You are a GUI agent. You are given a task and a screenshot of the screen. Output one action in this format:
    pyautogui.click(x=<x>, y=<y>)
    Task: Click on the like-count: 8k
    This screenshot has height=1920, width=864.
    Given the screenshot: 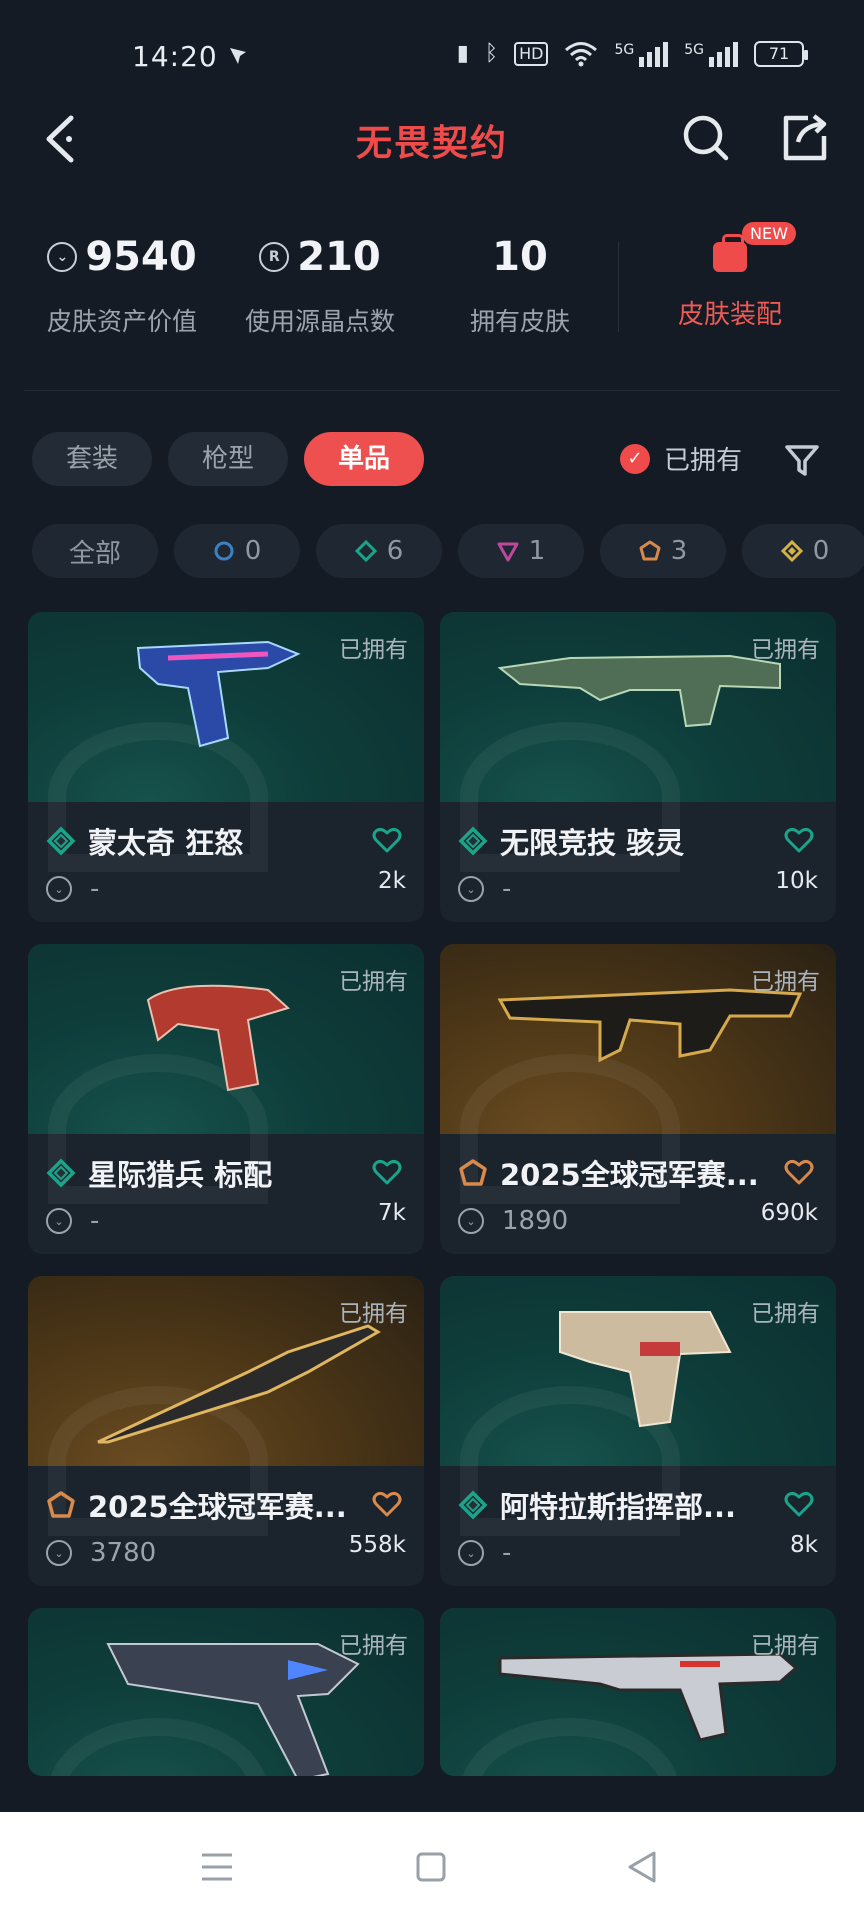 What is the action you would take?
    pyautogui.click(x=804, y=1545)
    